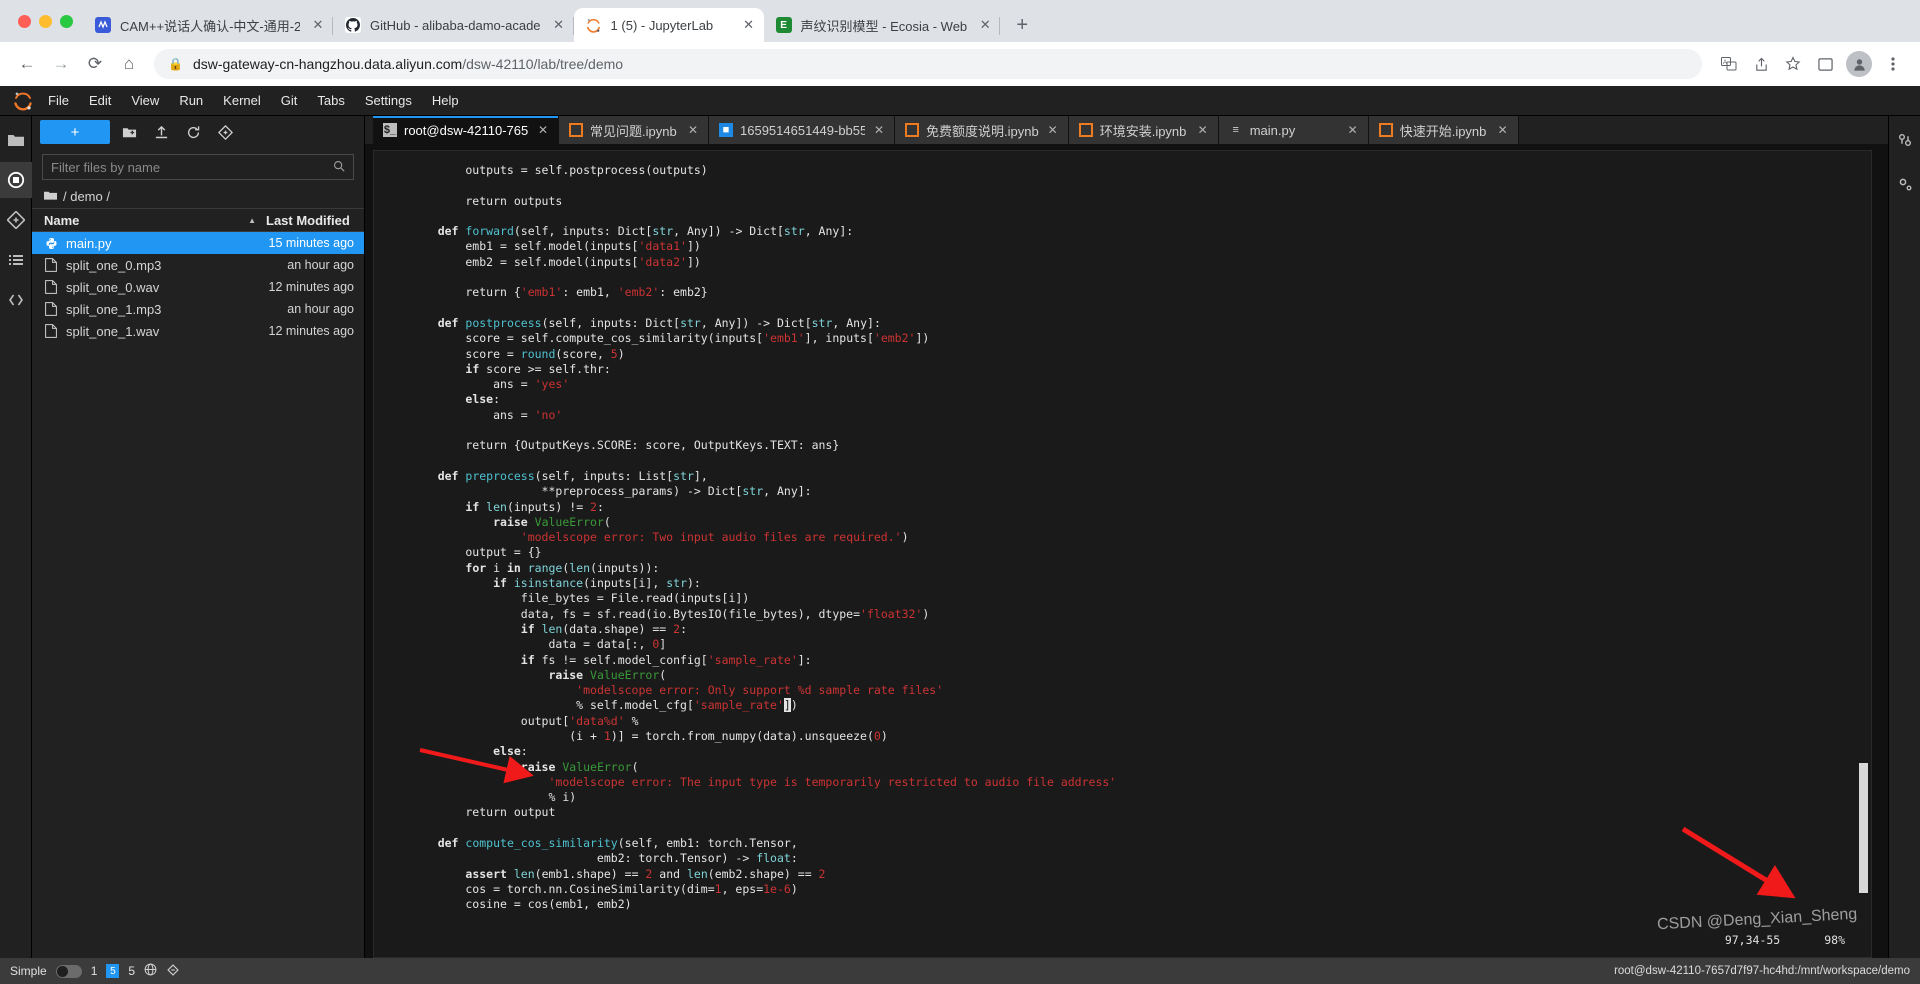  What do you see at coordinates (198, 196) in the screenshot?
I see `breadcrumb: / demo /` at bounding box center [198, 196].